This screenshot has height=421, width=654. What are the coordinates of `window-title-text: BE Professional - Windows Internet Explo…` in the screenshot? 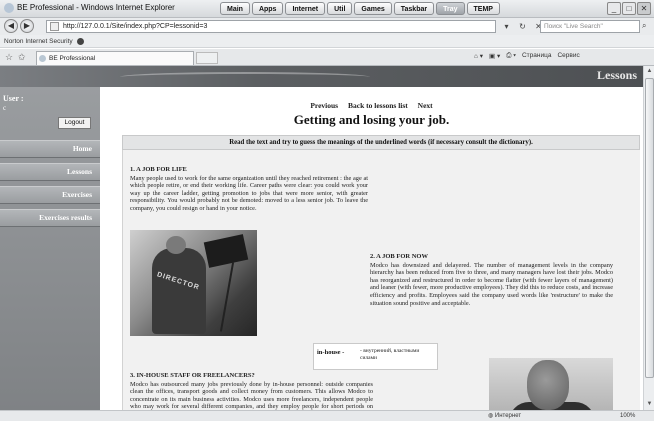 It's located at (96, 8).